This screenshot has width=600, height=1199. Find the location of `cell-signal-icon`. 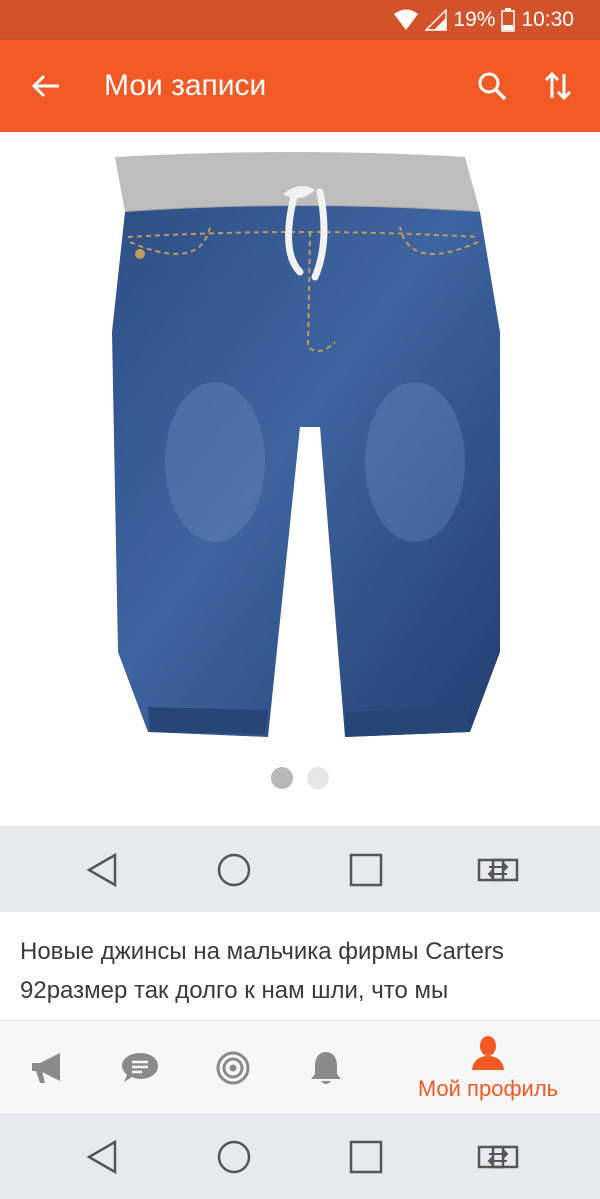

cell-signal-icon is located at coordinates (436, 20).